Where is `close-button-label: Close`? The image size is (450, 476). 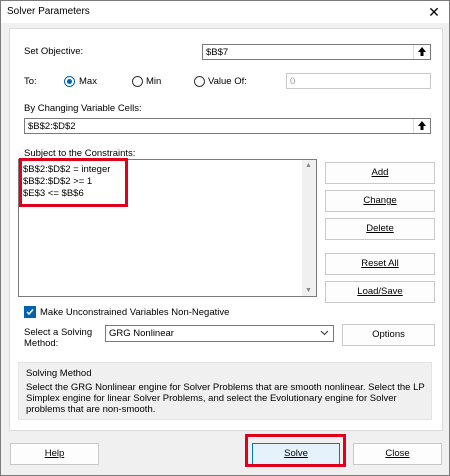 close-button-label: Close is located at coordinates (397, 453).